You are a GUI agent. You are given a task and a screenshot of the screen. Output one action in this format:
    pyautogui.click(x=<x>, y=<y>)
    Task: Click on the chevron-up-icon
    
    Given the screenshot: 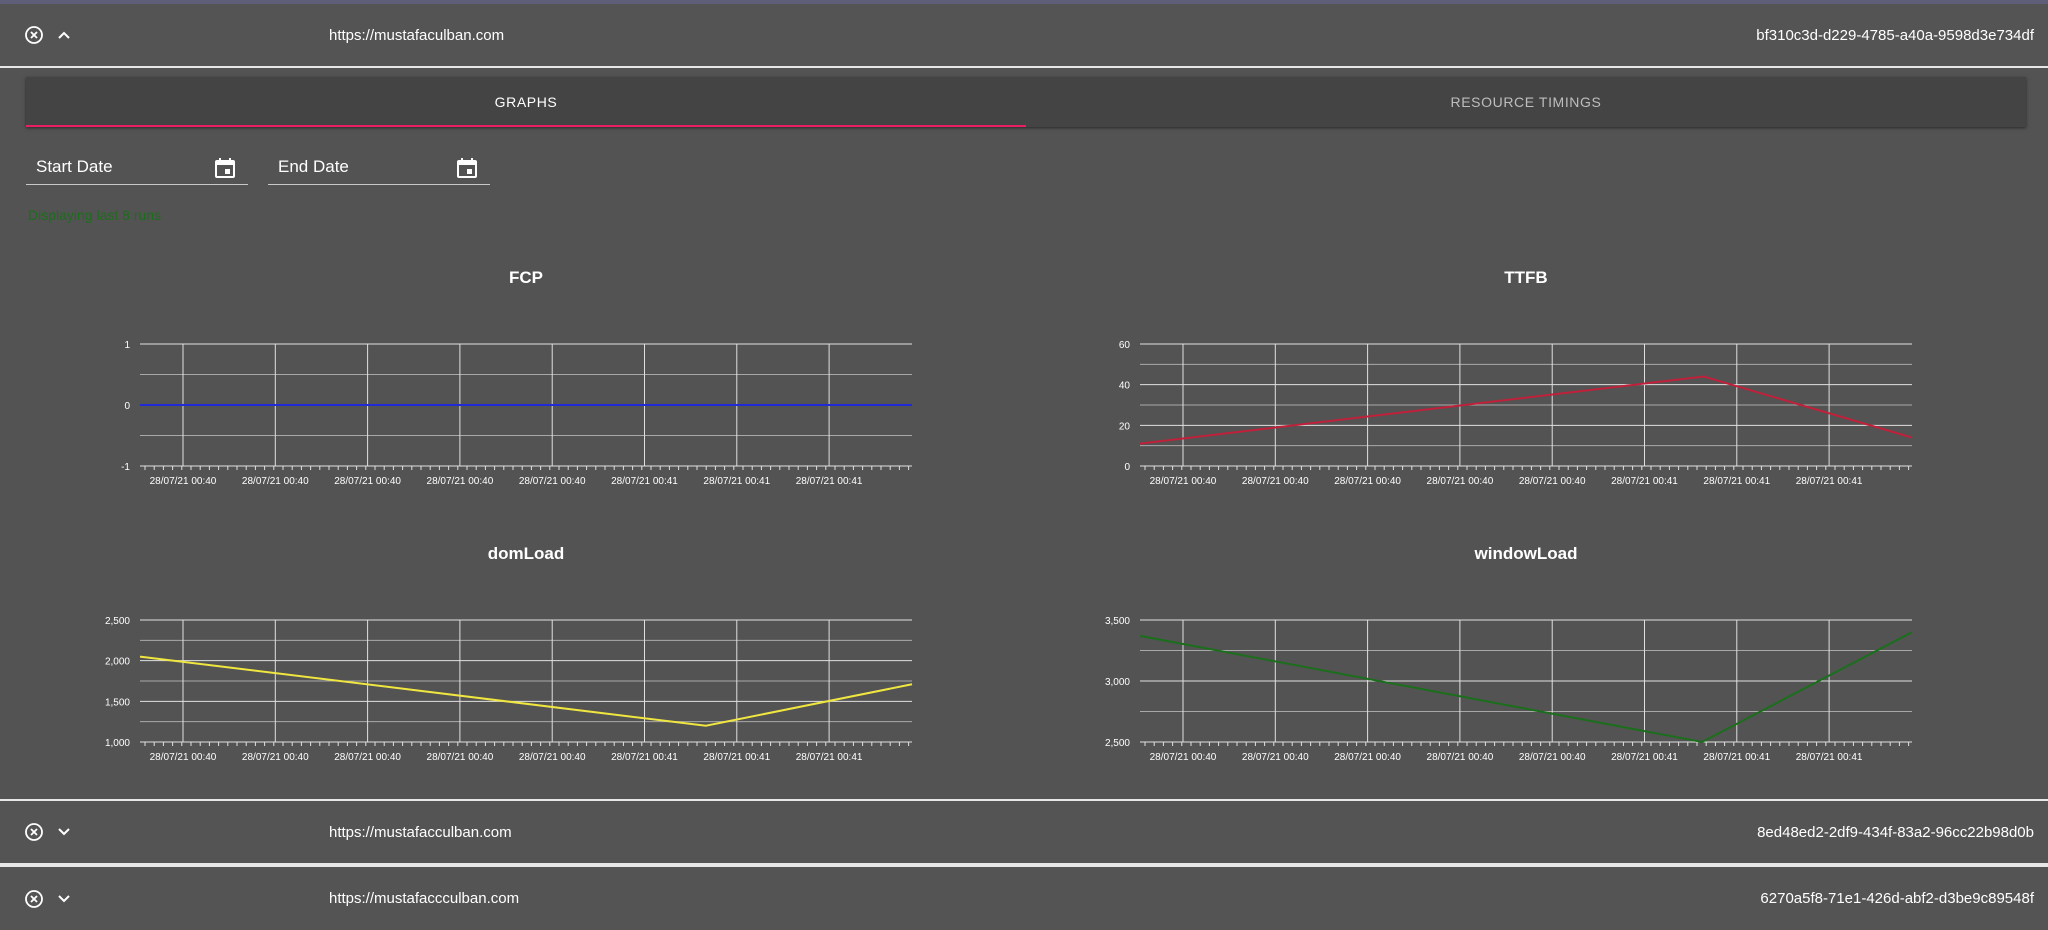 What is the action you would take?
    pyautogui.click(x=64, y=35)
    